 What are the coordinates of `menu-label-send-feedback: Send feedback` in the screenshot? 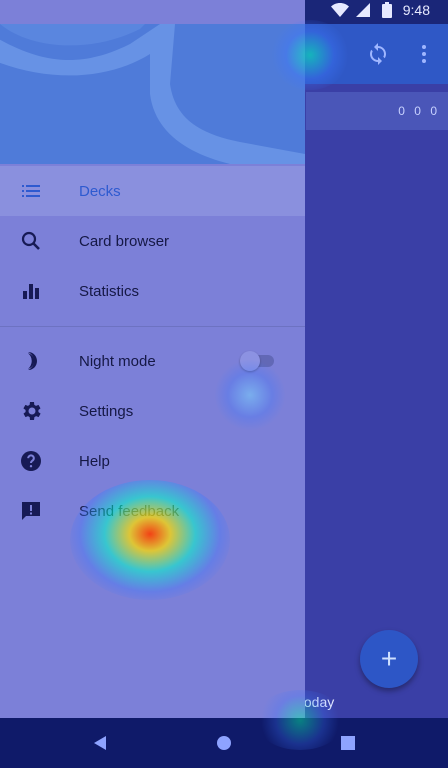 It's located at (129, 511).